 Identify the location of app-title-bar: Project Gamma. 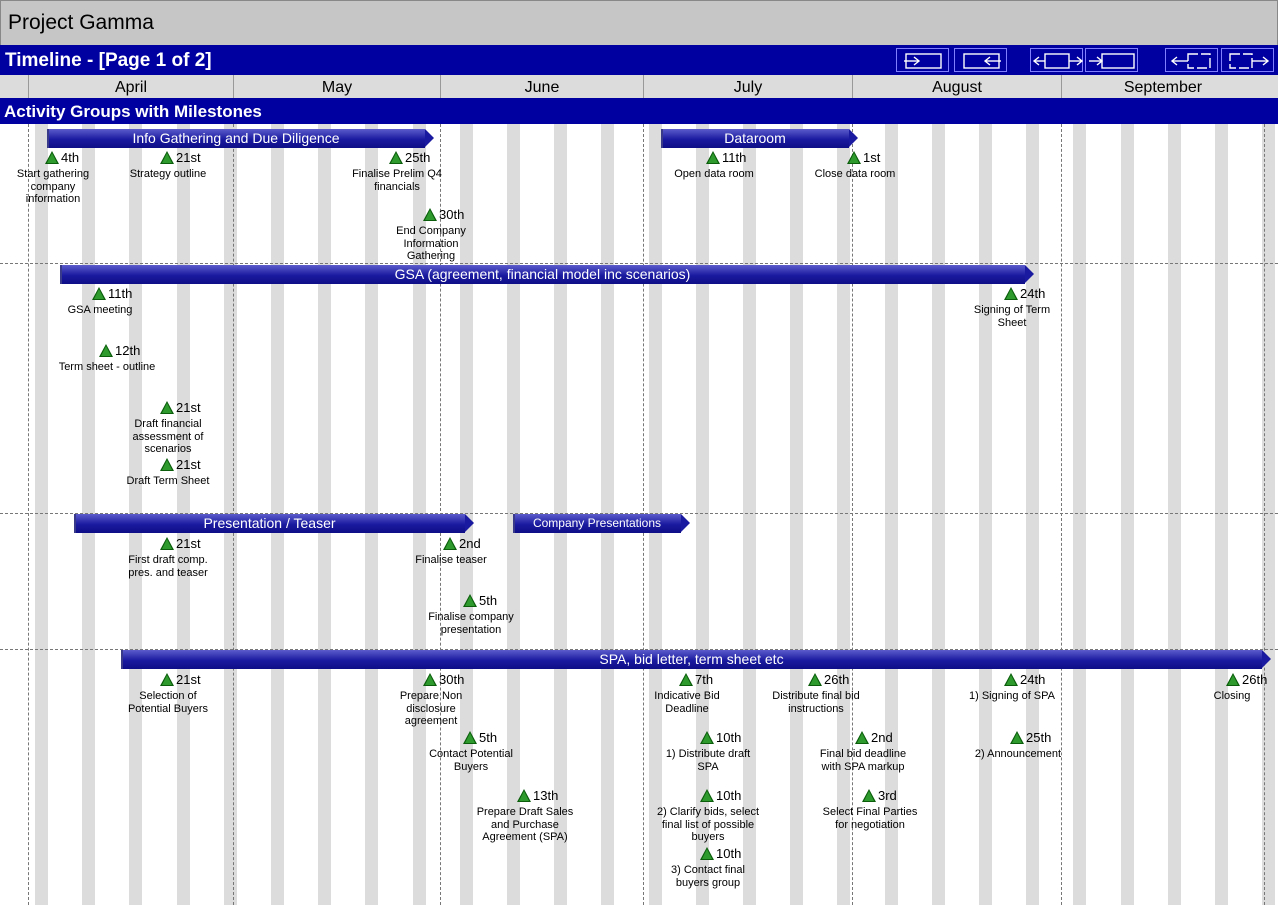
(639, 23).